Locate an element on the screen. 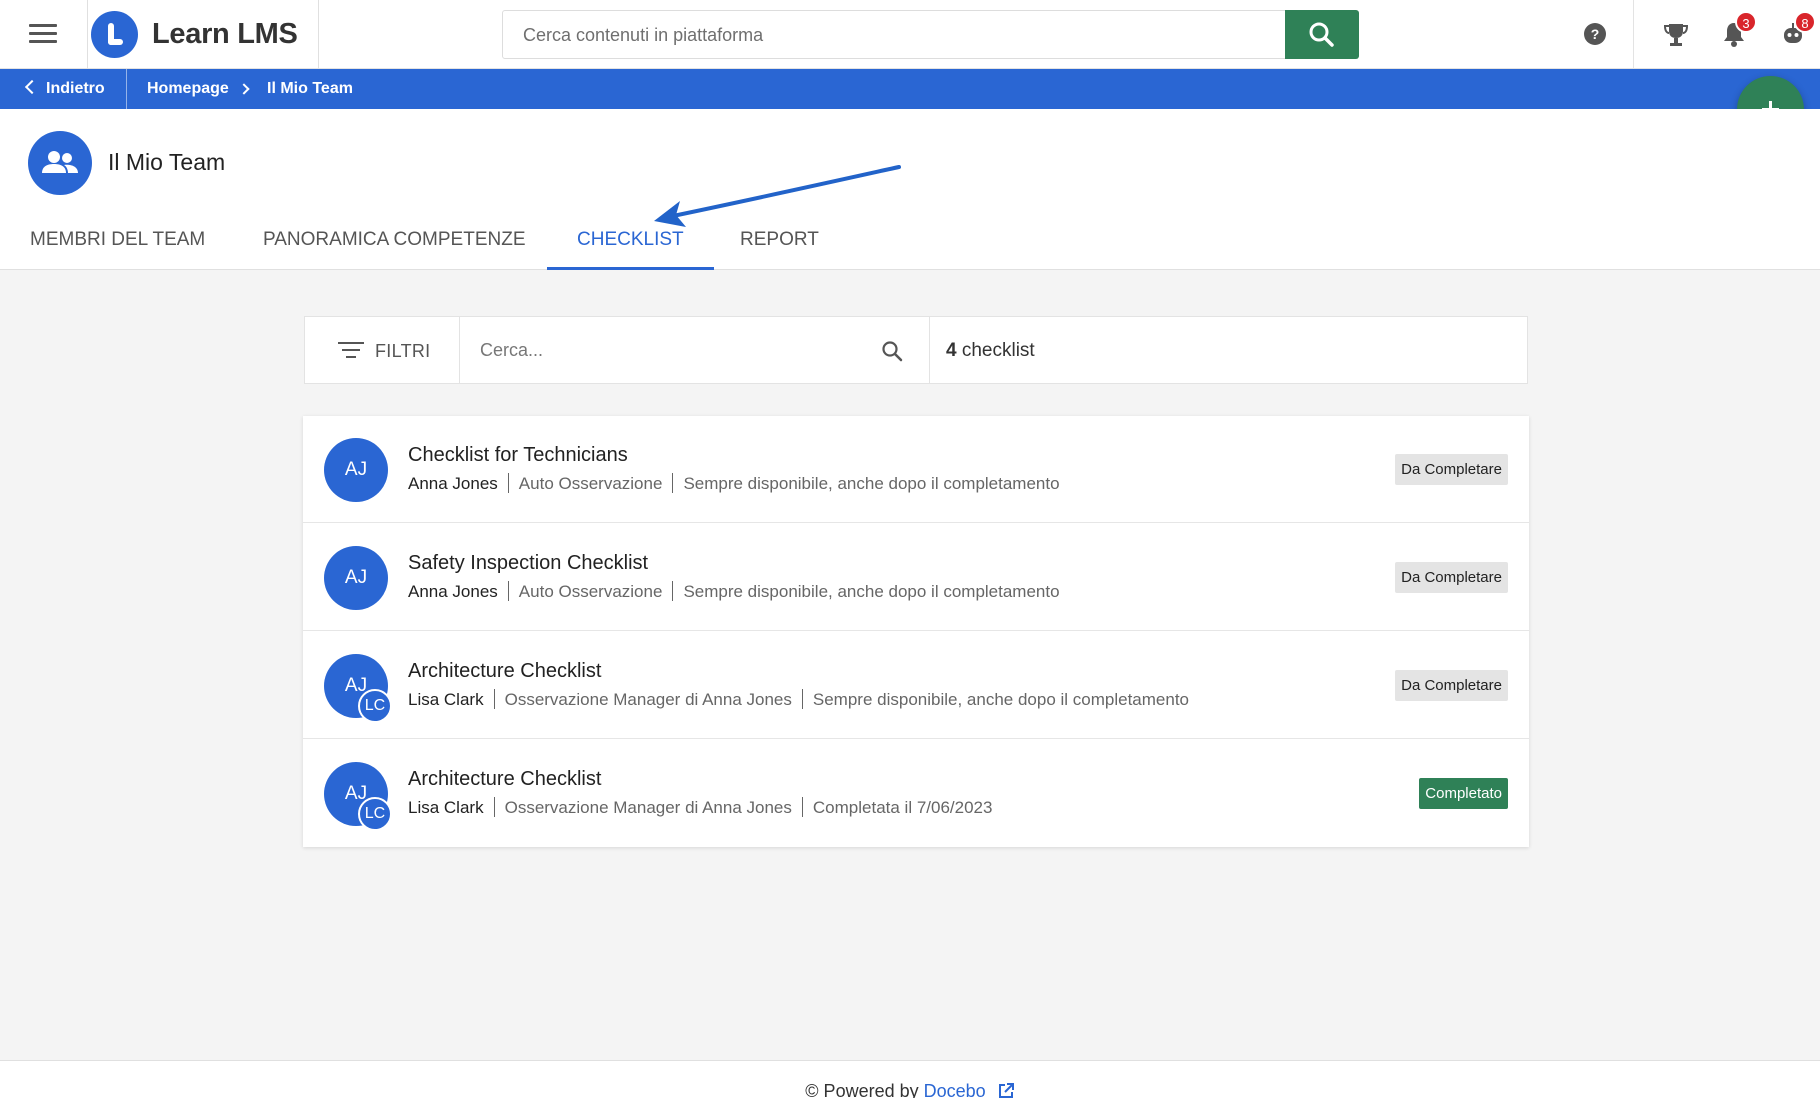 Image resolution: width=1820 pixels, height=1098 pixels. checklist-search is located at coordinates (695, 350).